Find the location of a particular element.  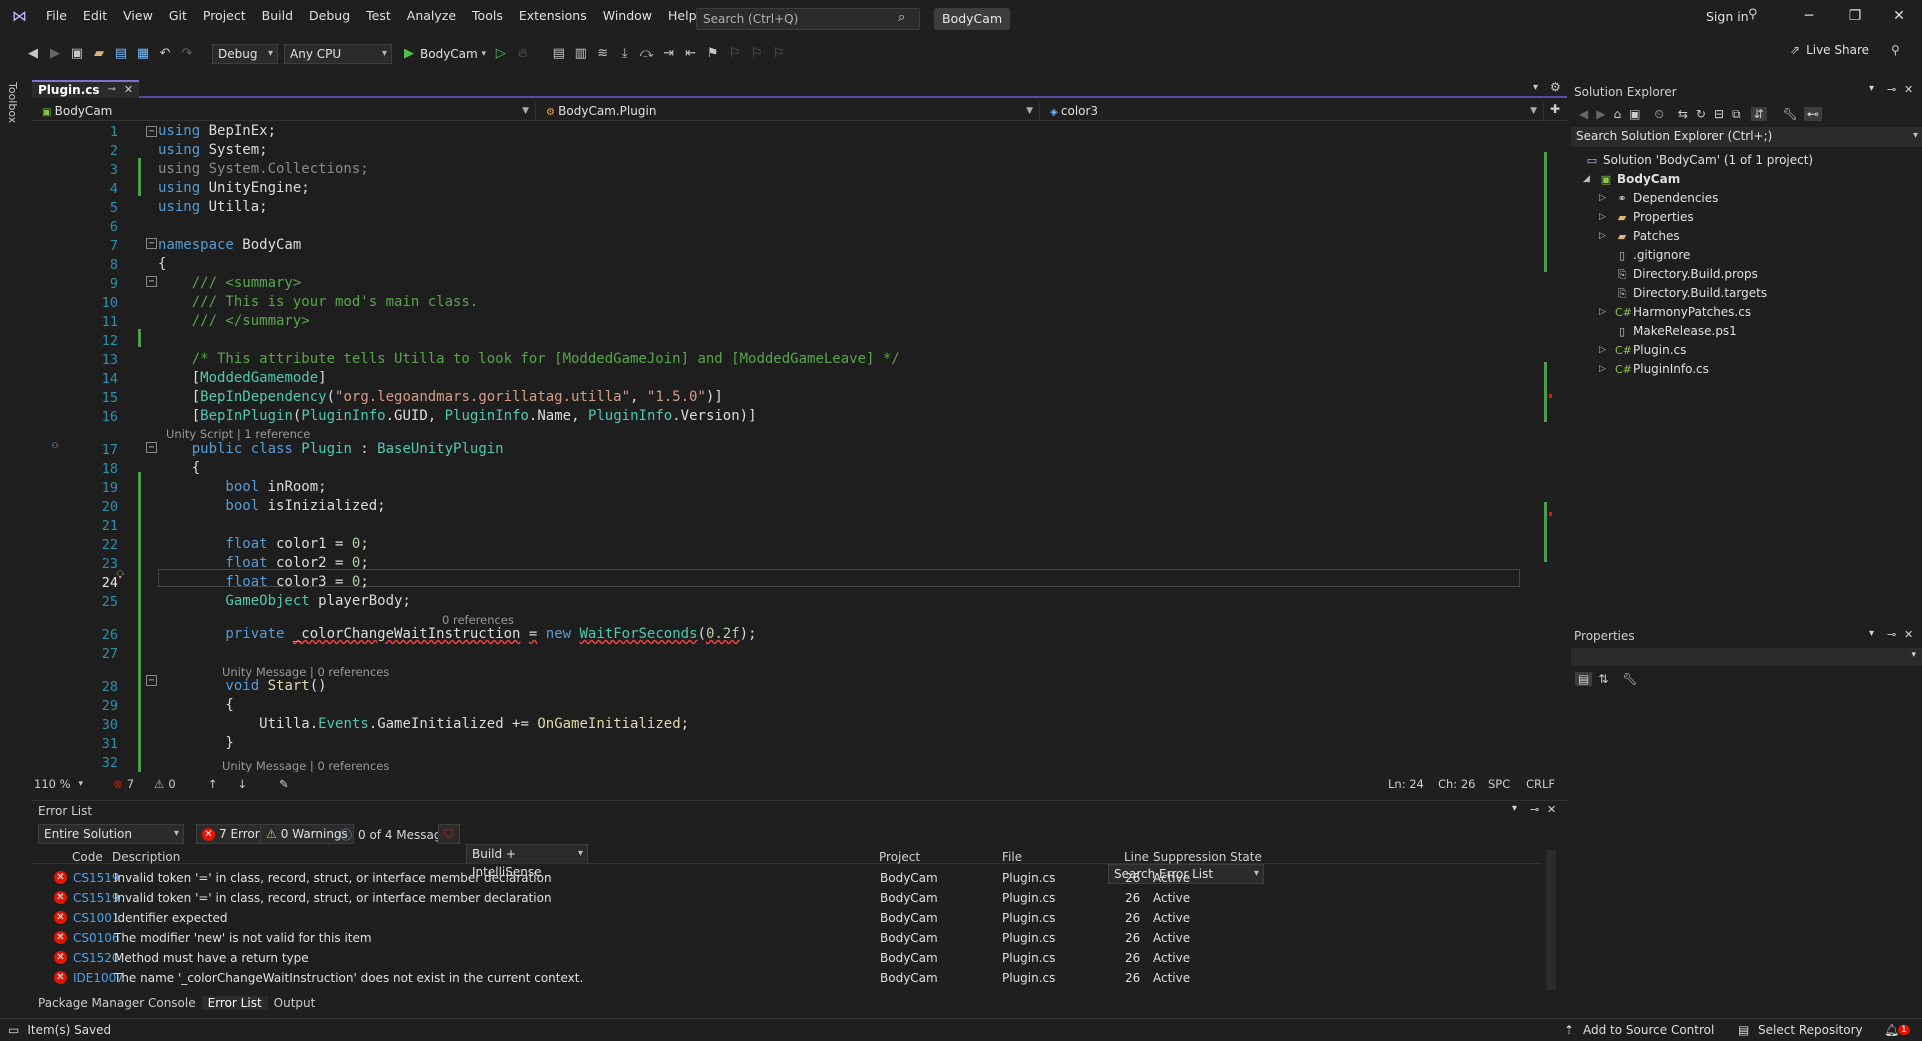

tab-output: Output is located at coordinates (295, 1003).